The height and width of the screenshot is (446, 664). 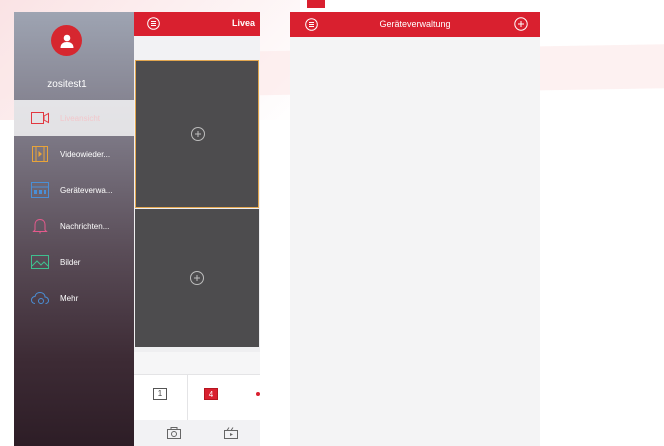 What do you see at coordinates (197, 397) in the screenshot?
I see `layout-bar: 1 4` at bounding box center [197, 397].